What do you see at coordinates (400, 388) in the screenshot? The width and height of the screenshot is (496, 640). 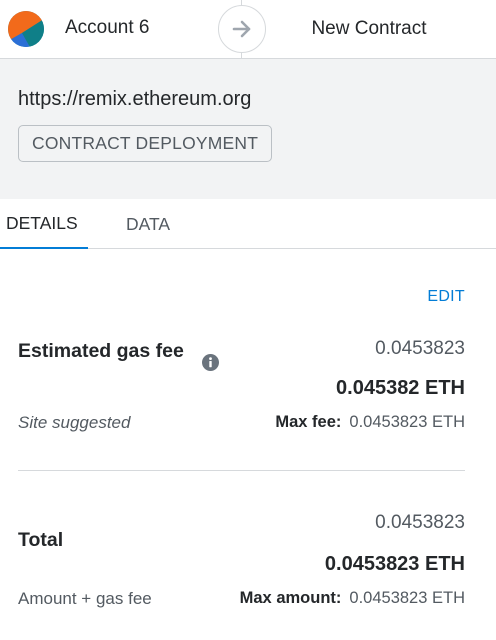 I see `gas-fee-primary-value: 0.045382 ETH` at bounding box center [400, 388].